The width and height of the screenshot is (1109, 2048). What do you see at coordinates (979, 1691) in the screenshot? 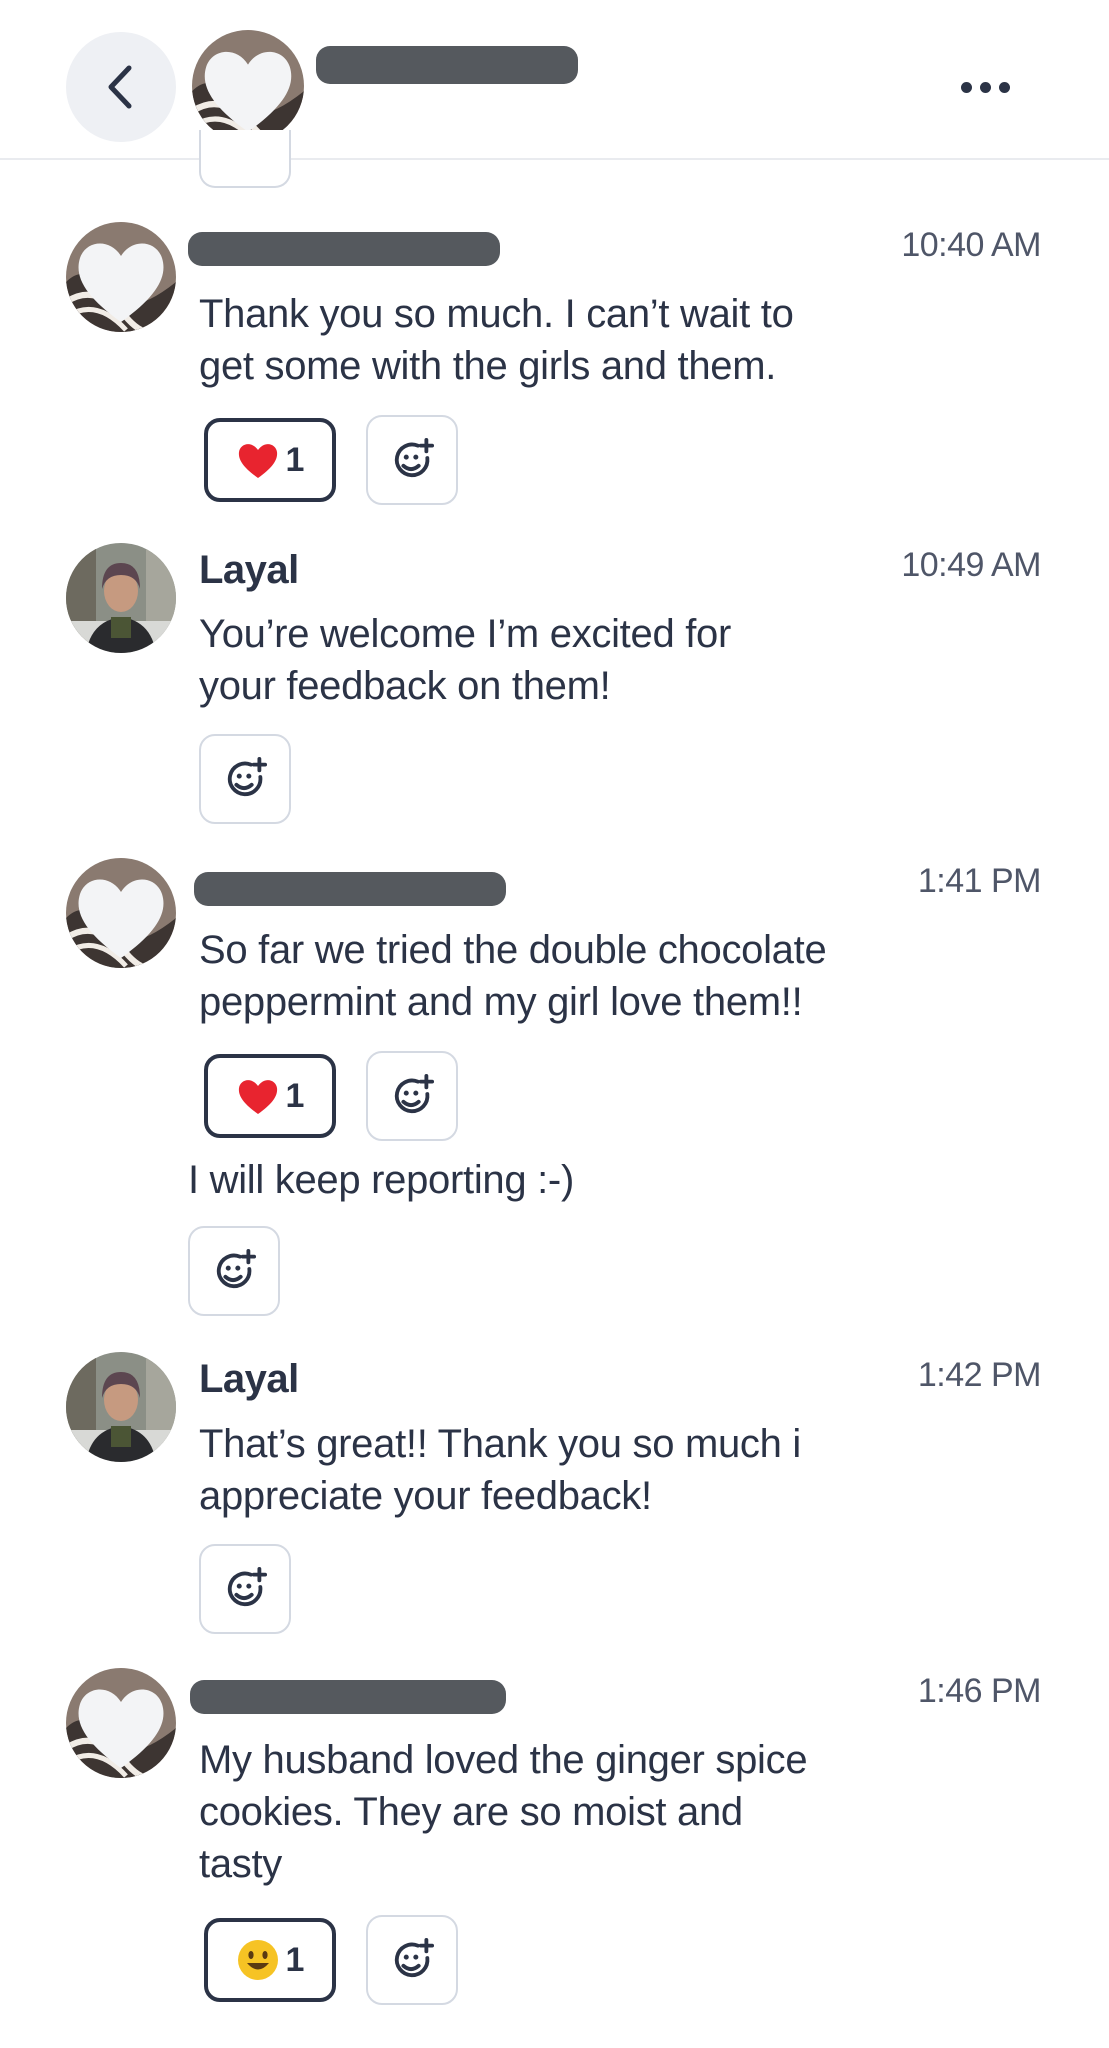
I see `message-time: 1:46 PM` at bounding box center [979, 1691].